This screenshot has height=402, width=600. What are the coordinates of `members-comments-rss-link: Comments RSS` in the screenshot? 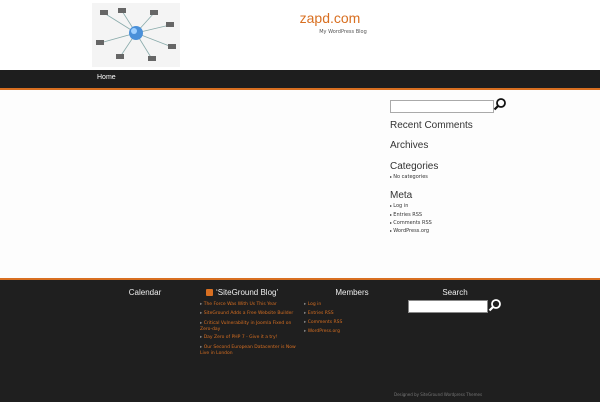 It's located at (344, 323).